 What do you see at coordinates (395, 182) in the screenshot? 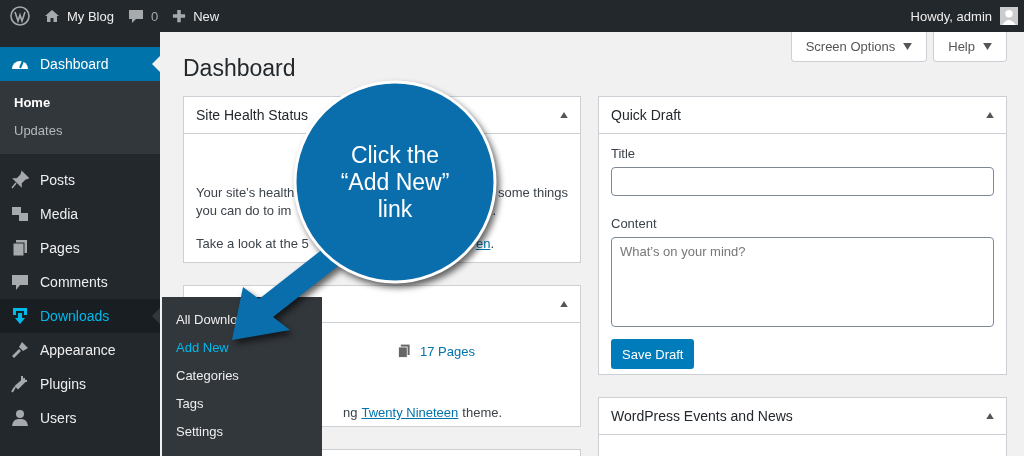
I see `callout-text: Click the “Add New” link` at bounding box center [395, 182].